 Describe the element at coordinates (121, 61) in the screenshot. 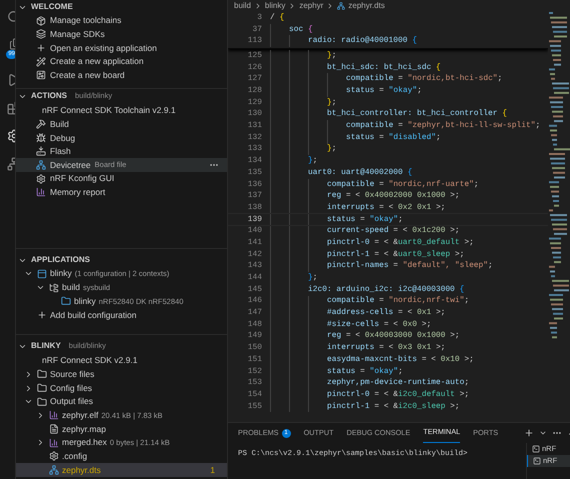

I see `welcome-item: Create a new application` at that location.